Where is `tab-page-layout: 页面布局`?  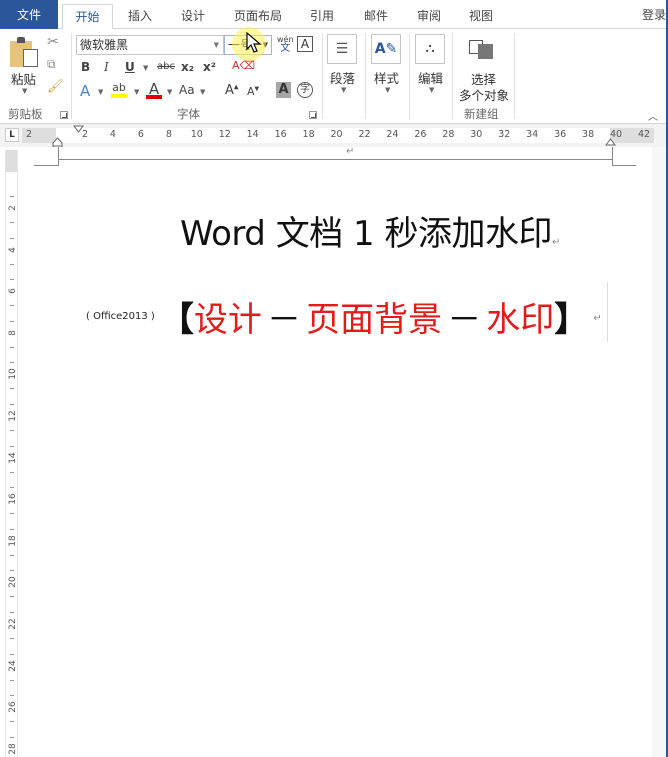
tab-page-layout: 页面布局 is located at coordinates (258, 16).